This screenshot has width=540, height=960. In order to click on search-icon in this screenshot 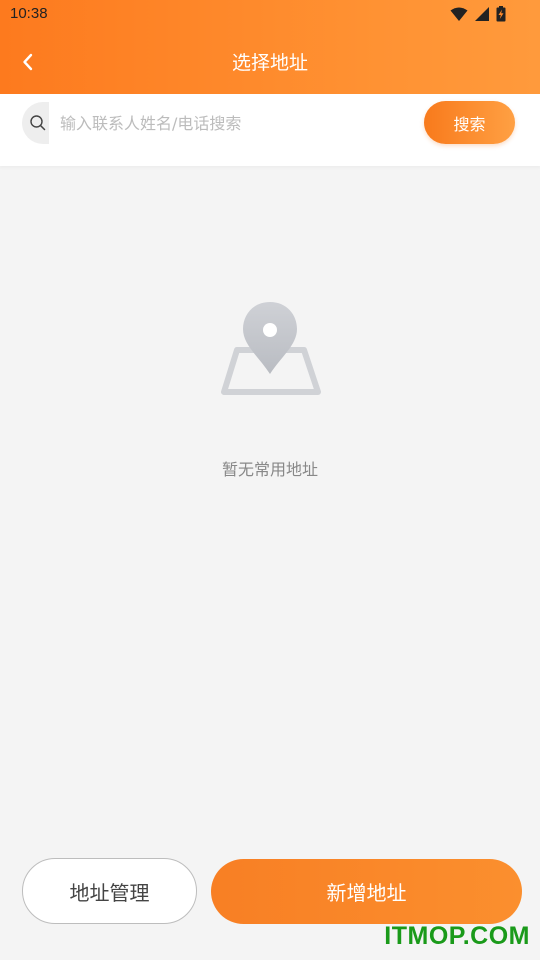, I will do `click(38, 123)`.